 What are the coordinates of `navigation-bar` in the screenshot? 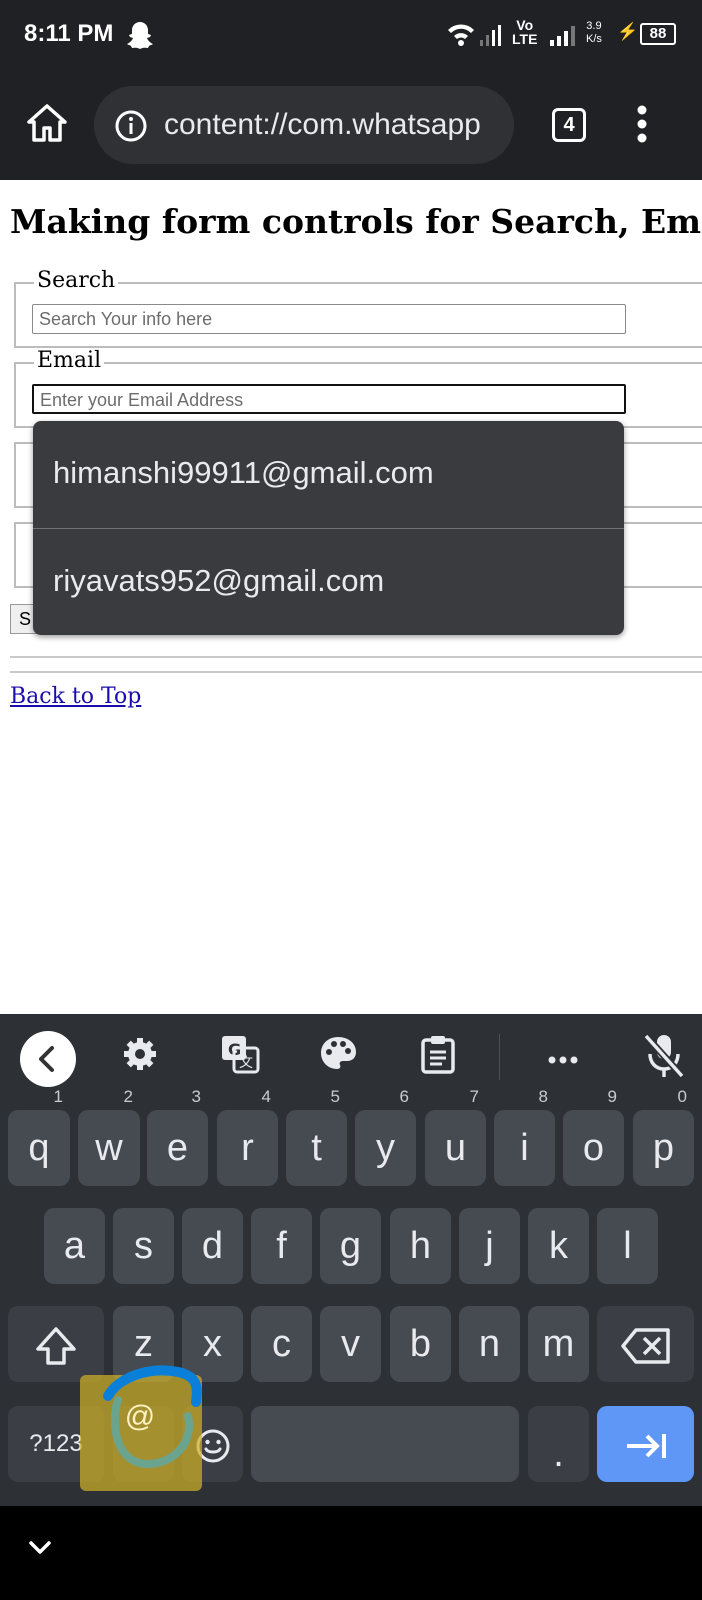 It's located at (351, 1553).